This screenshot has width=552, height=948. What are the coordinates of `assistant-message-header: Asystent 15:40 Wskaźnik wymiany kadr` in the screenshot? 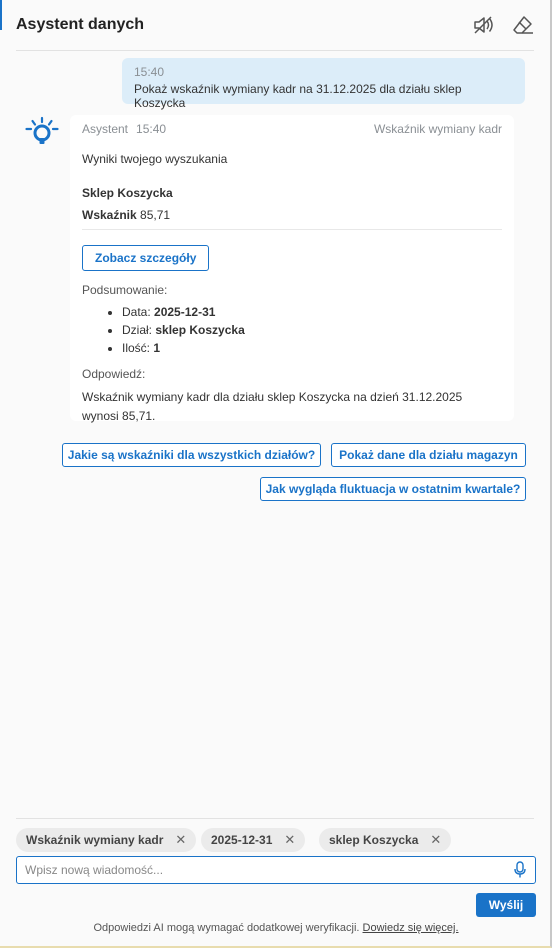 It's located at (292, 129).